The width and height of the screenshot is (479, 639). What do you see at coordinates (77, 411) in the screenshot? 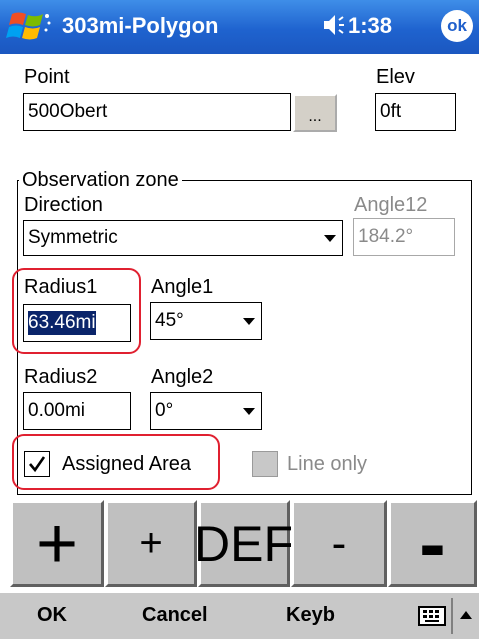
I see `radius2-field: 0.00mi` at bounding box center [77, 411].